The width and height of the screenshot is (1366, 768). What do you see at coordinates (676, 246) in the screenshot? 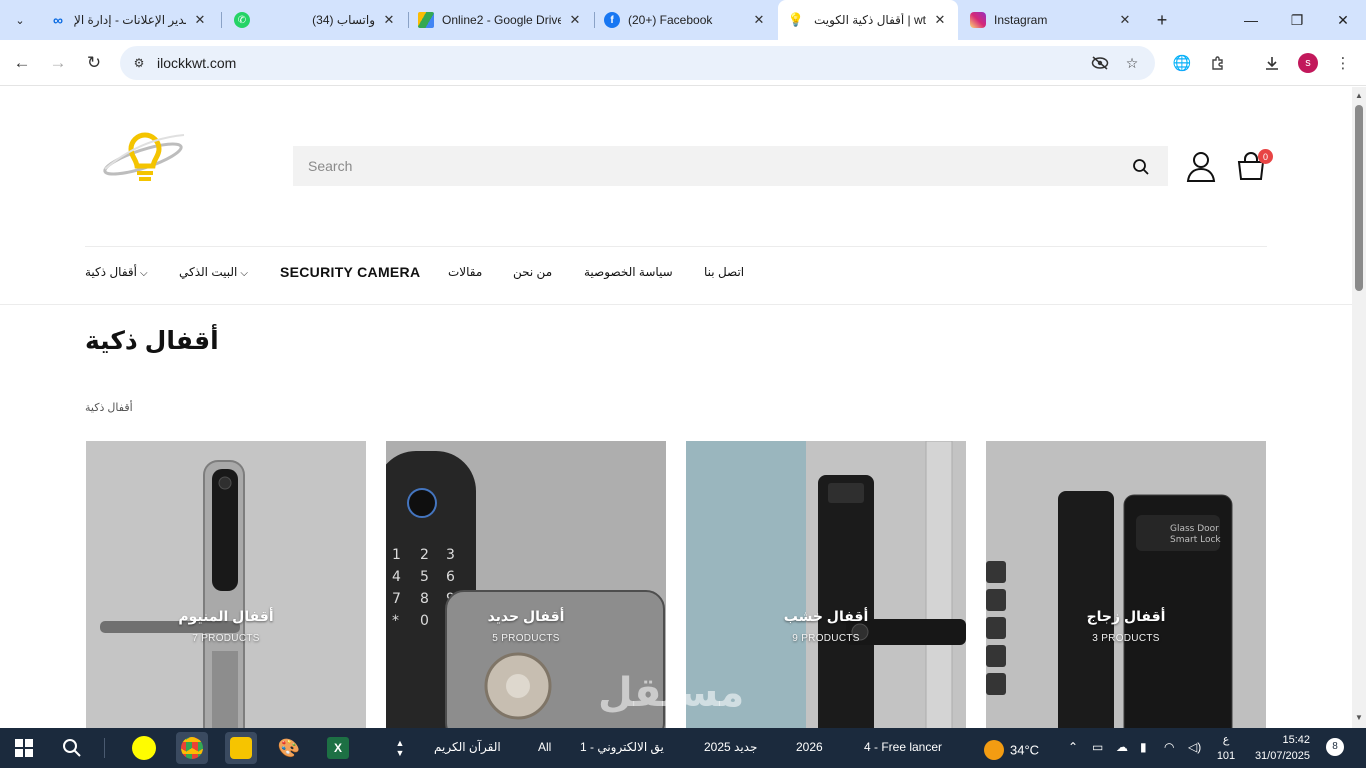
I see `header-divider` at bounding box center [676, 246].